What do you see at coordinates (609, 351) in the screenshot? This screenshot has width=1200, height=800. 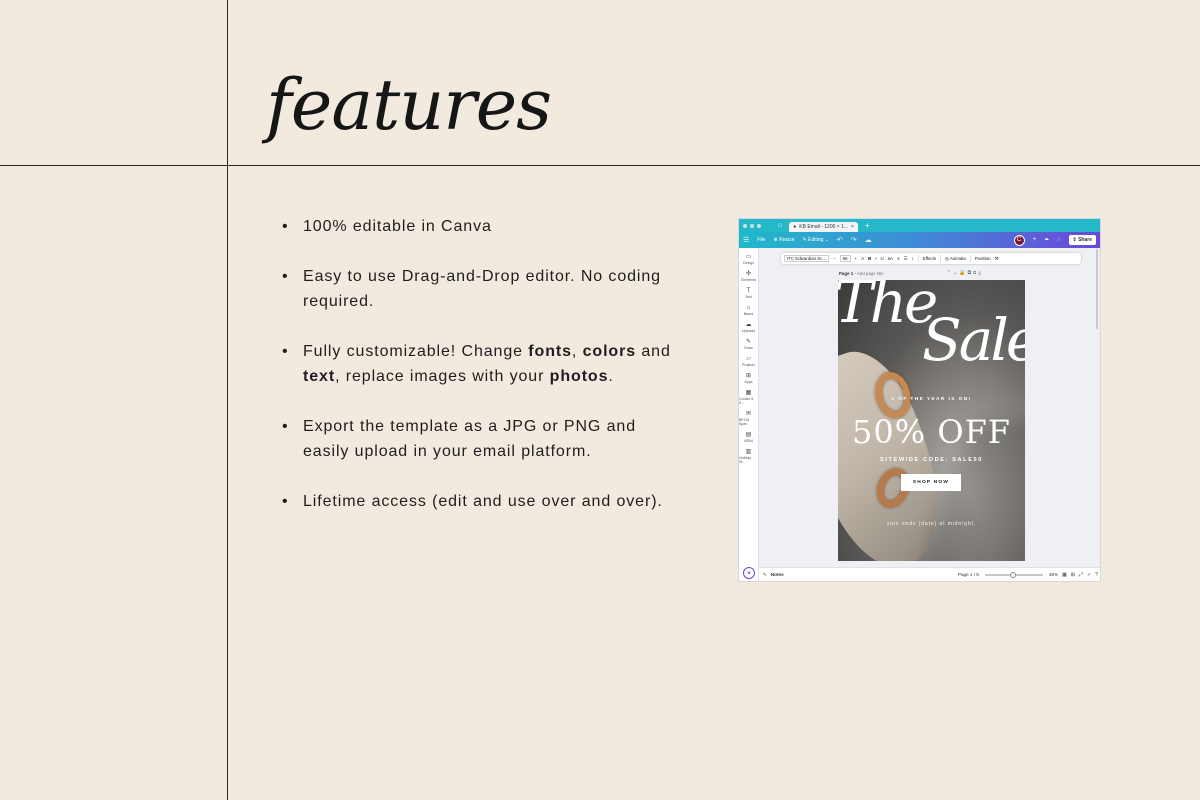 I see `feature-highlight: colors` at bounding box center [609, 351].